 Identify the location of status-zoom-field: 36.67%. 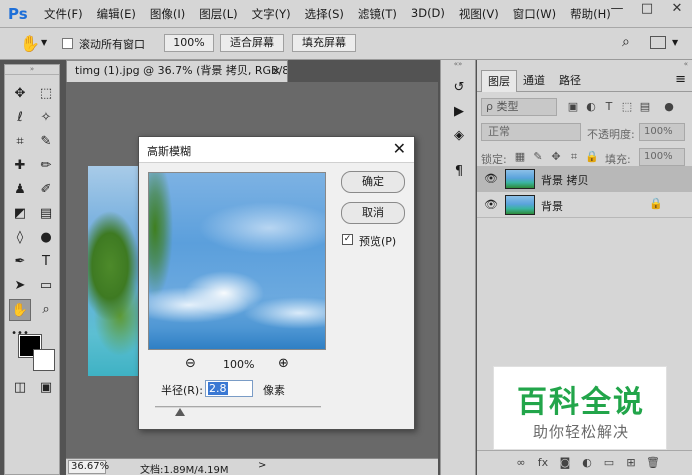
(88, 467).